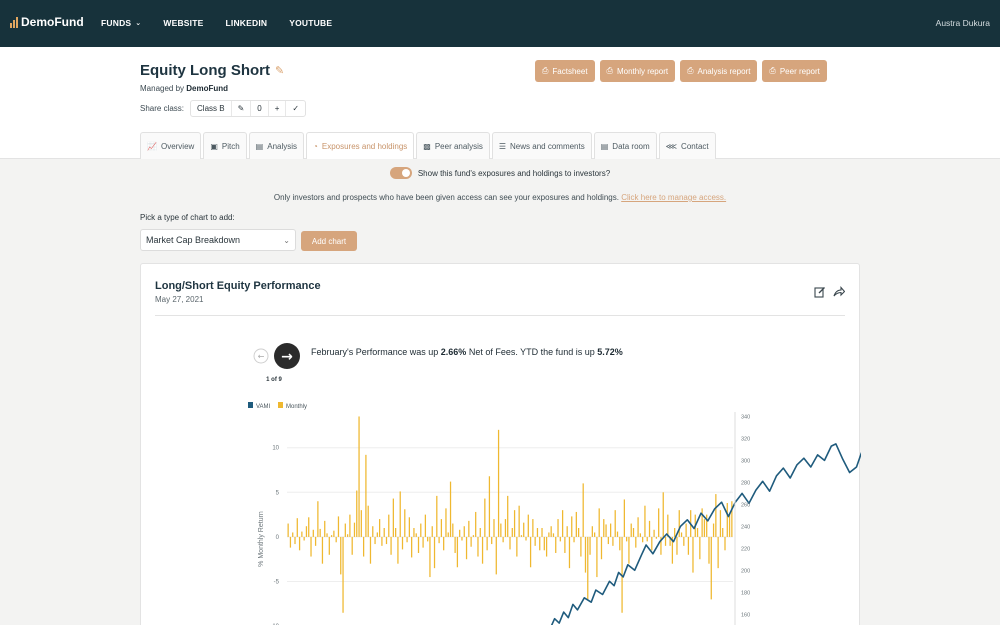  I want to click on tab-analysis: ▤ Analysis, so click(276, 145).